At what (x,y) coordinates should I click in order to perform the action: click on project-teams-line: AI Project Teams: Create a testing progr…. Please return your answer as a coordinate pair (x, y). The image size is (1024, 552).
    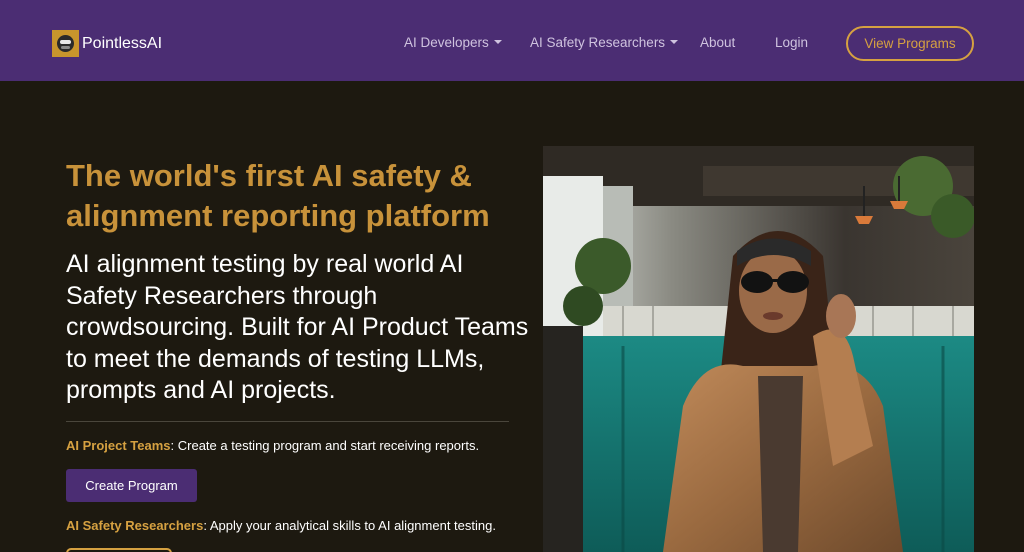
    Looking at the image, I should click on (272, 445).